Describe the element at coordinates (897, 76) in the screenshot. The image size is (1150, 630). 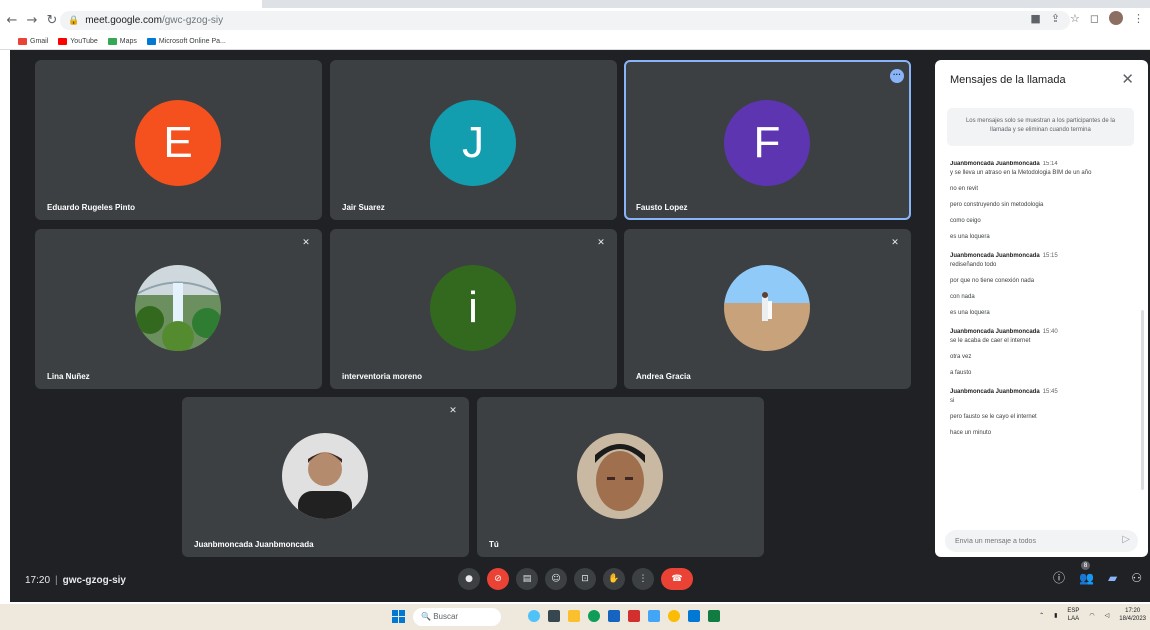
I see `more-options-icon: ···` at that location.